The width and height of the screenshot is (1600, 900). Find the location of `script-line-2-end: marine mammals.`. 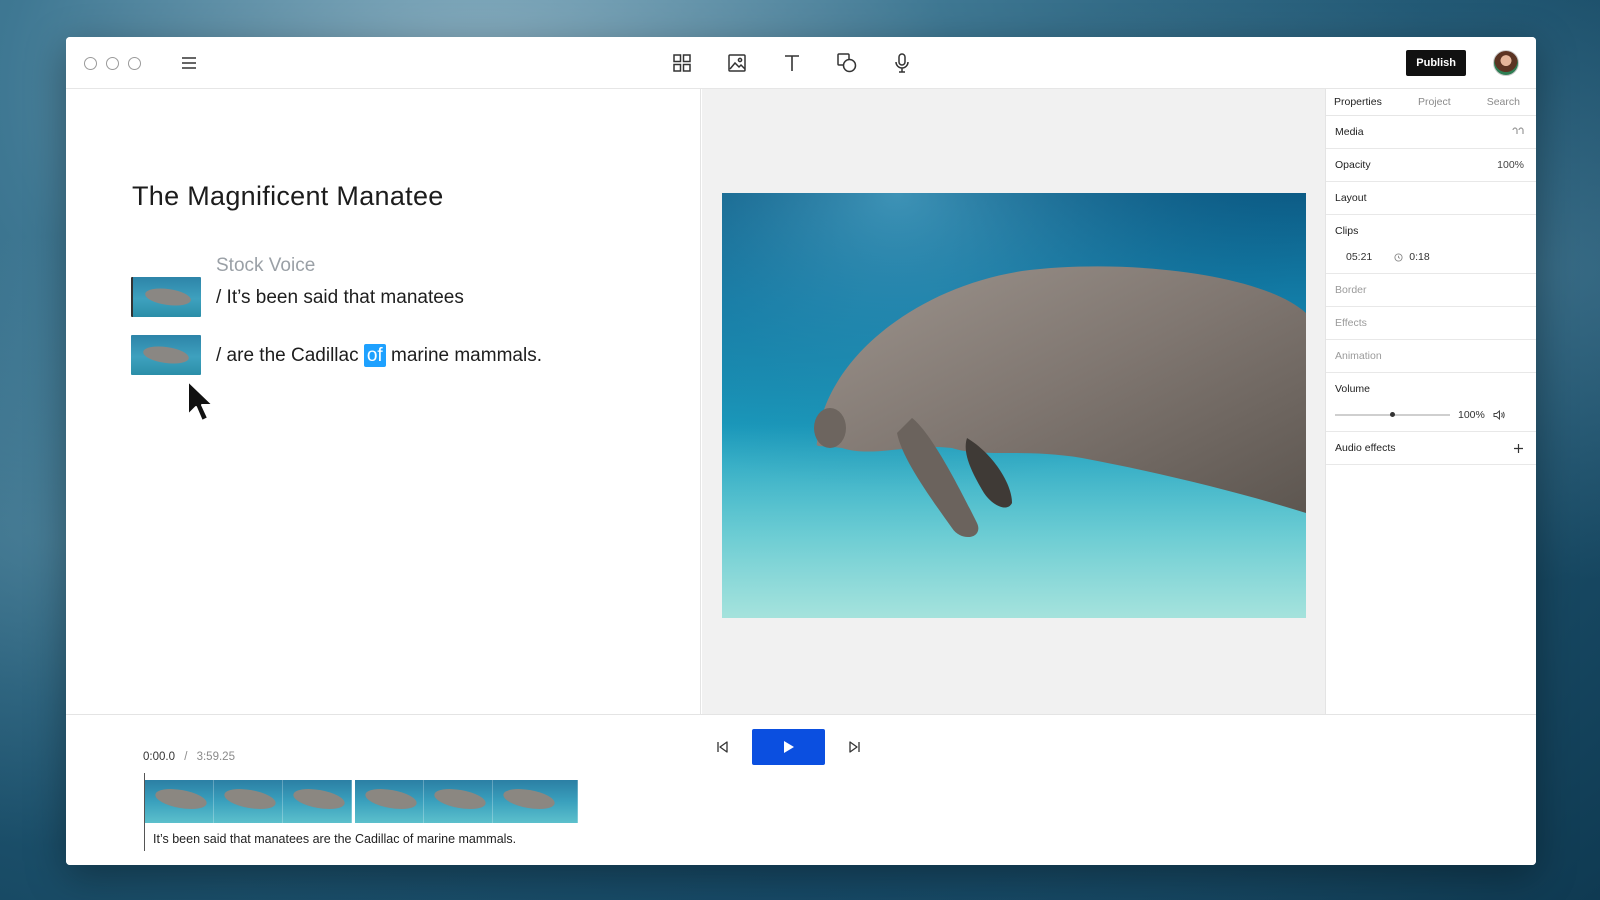

script-line-2-end: marine mammals. is located at coordinates (463, 355).